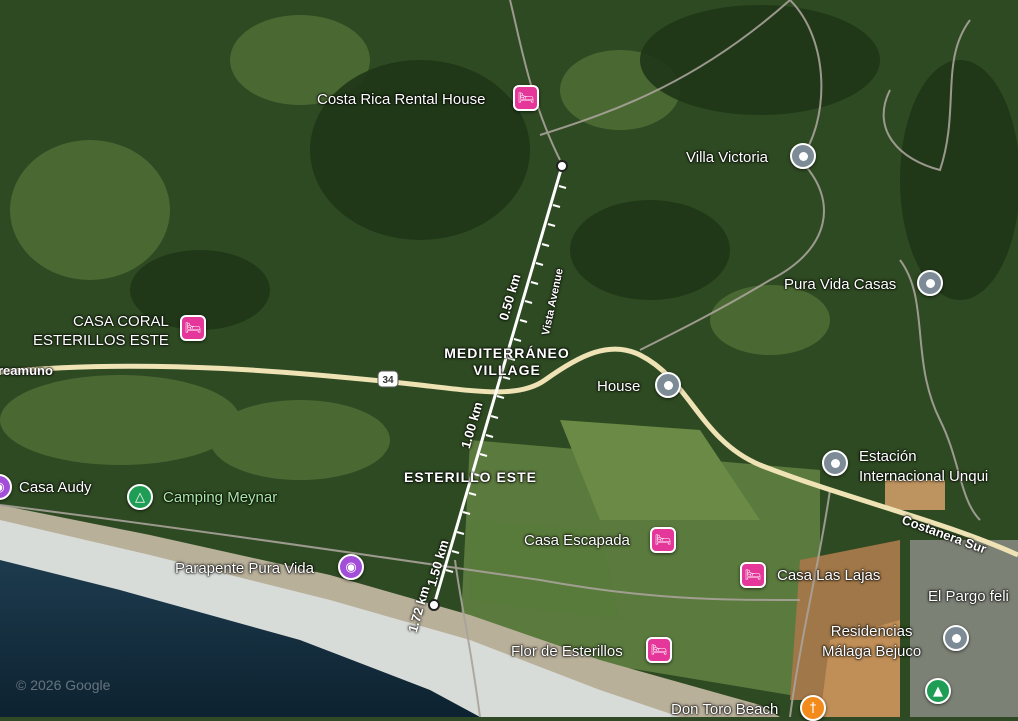 Image resolution: width=1018 pixels, height=721 pixels. What do you see at coordinates (471, 477) in the screenshot?
I see `area-label-esterillo-este: ESTERILLO ESTE` at bounding box center [471, 477].